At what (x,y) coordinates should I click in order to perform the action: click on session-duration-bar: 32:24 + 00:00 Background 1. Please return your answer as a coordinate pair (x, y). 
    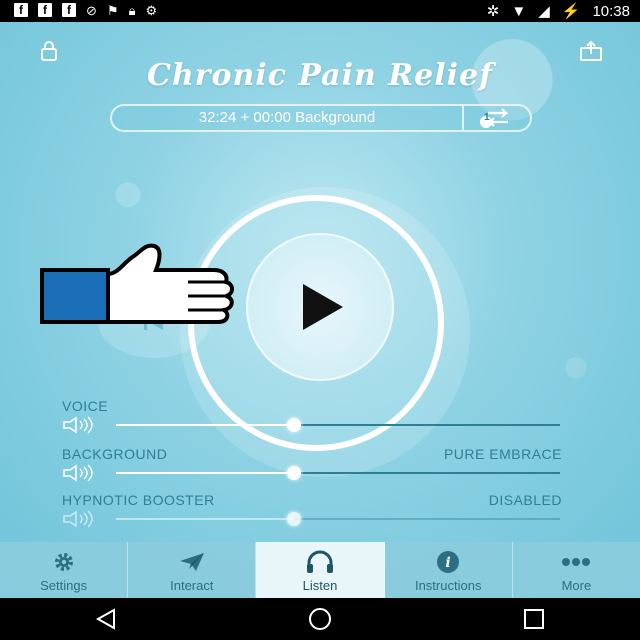
    Looking at the image, I should click on (321, 118).